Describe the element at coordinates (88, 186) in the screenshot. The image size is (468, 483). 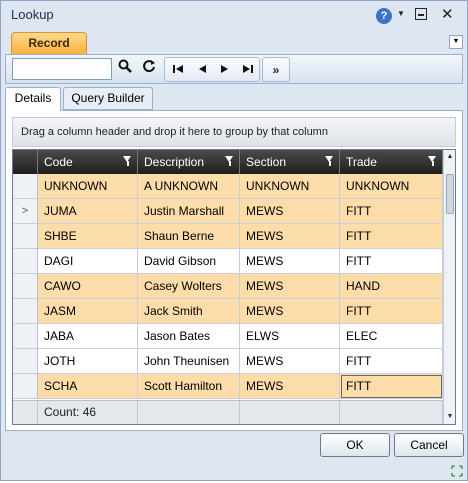
I see `cell-code: UNKNOWN` at that location.